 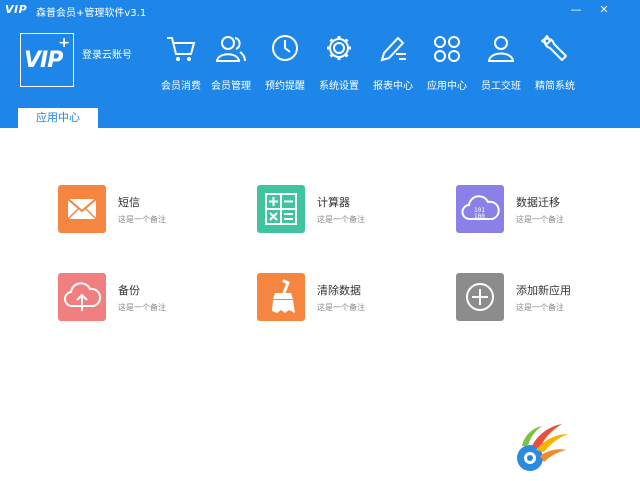 I want to click on apps-icon, so click(x=447, y=49).